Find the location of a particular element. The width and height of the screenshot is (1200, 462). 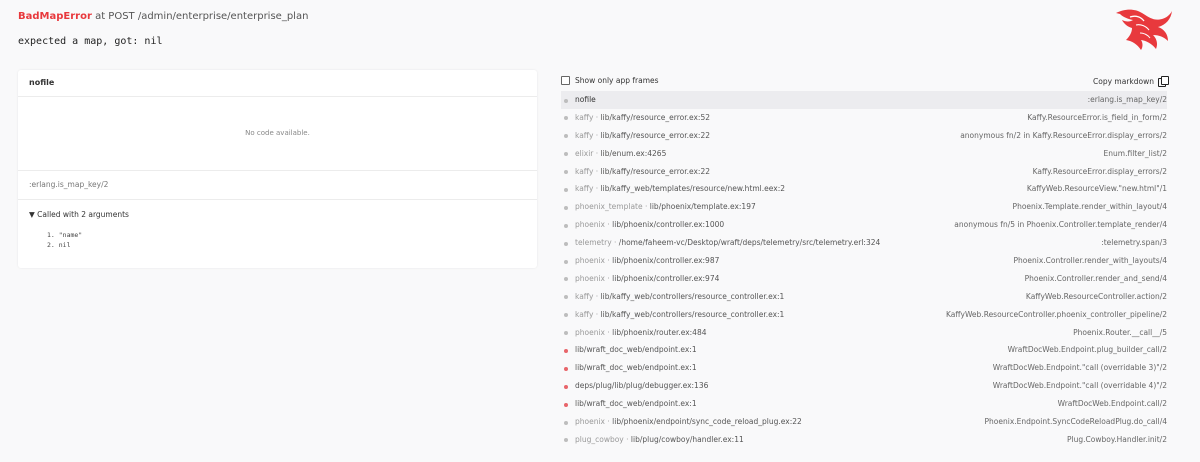

stack-frame: nofile :erlang.is_map_key/2 is located at coordinates (864, 100).